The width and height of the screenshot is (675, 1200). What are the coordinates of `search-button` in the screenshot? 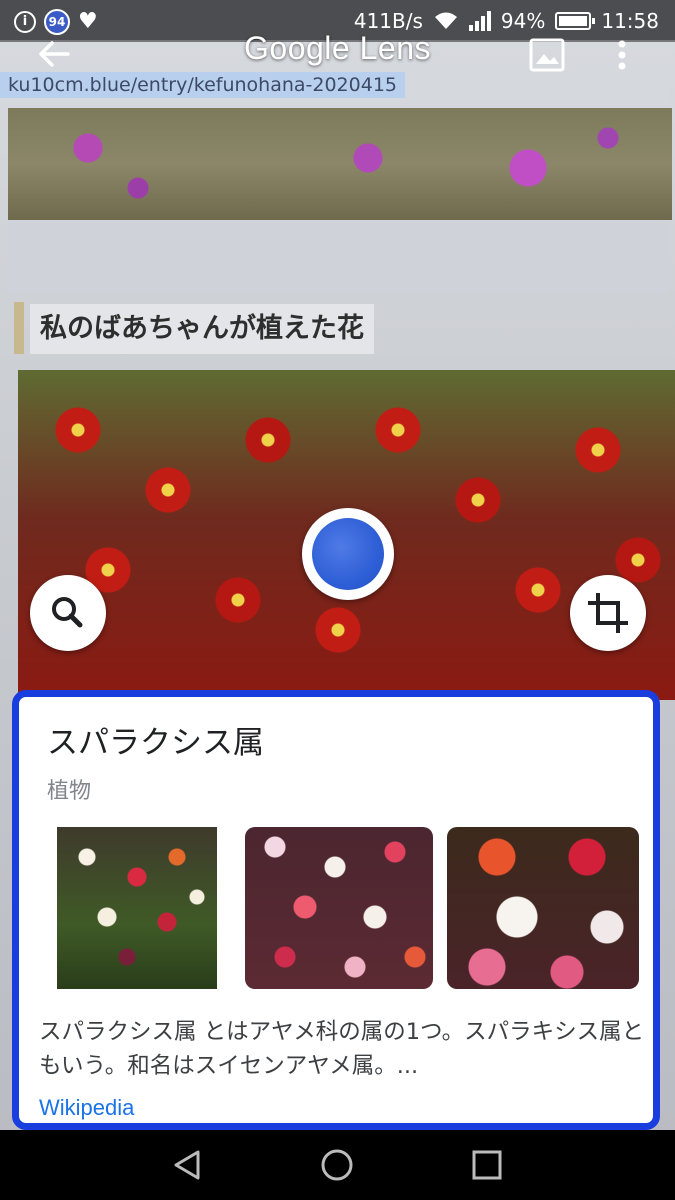 It's located at (68, 613).